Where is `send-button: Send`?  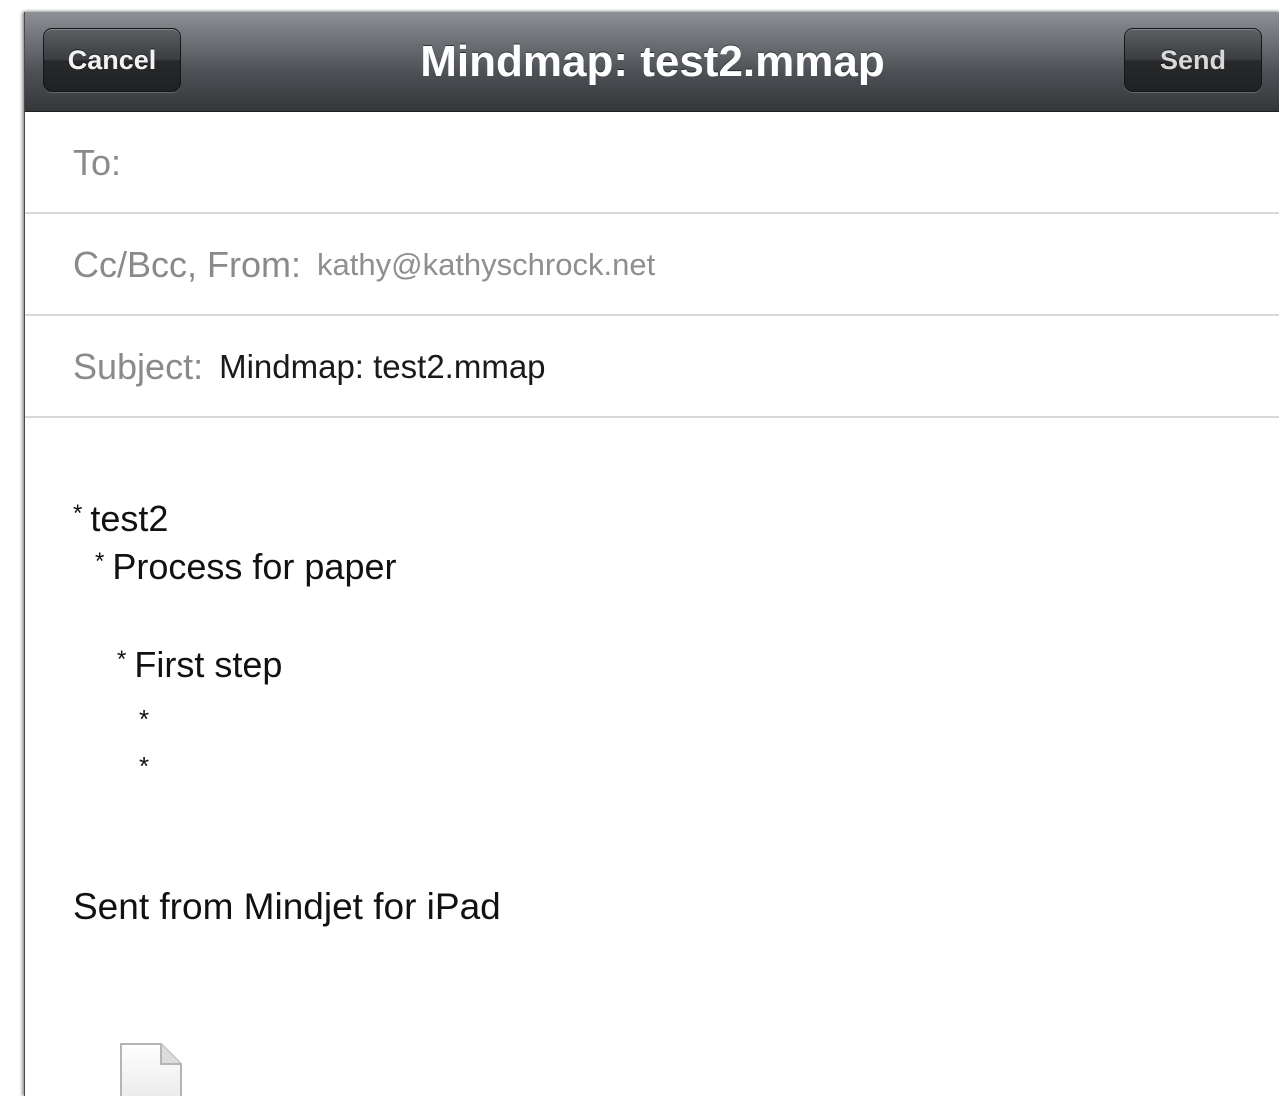
send-button: Send is located at coordinates (1193, 60).